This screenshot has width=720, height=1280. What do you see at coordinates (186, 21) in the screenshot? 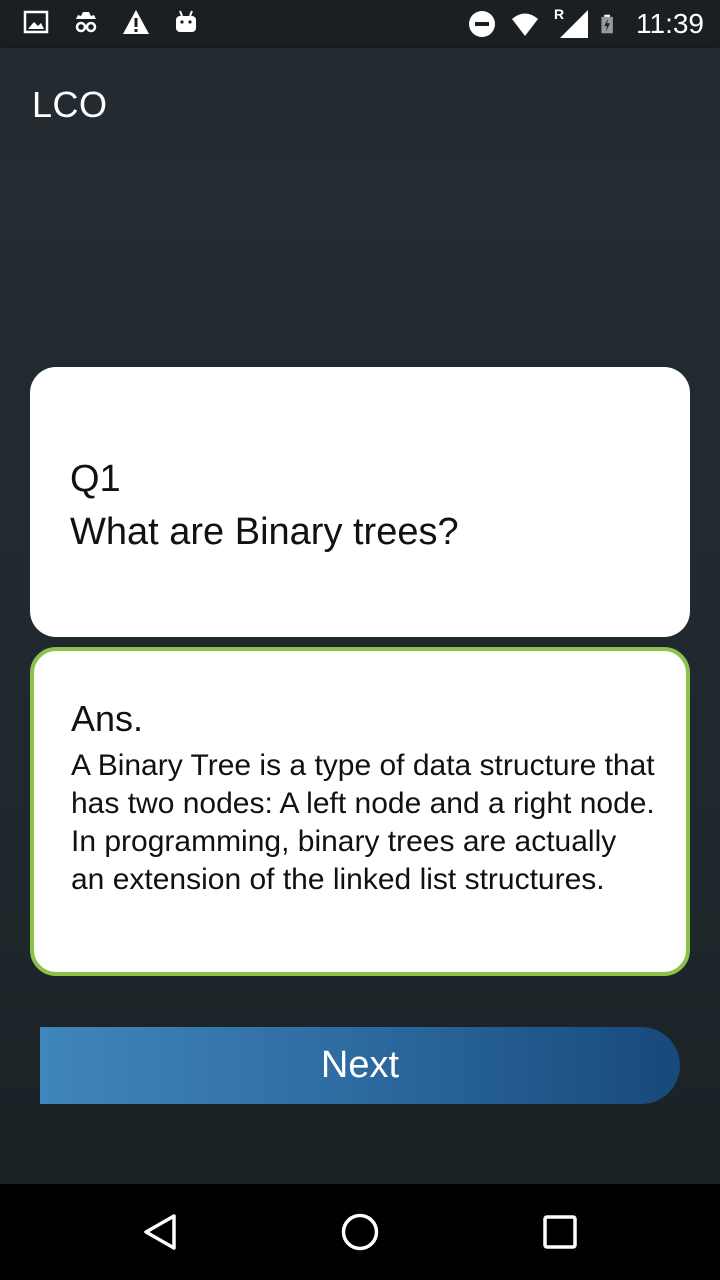
I see `android-icon` at bounding box center [186, 21].